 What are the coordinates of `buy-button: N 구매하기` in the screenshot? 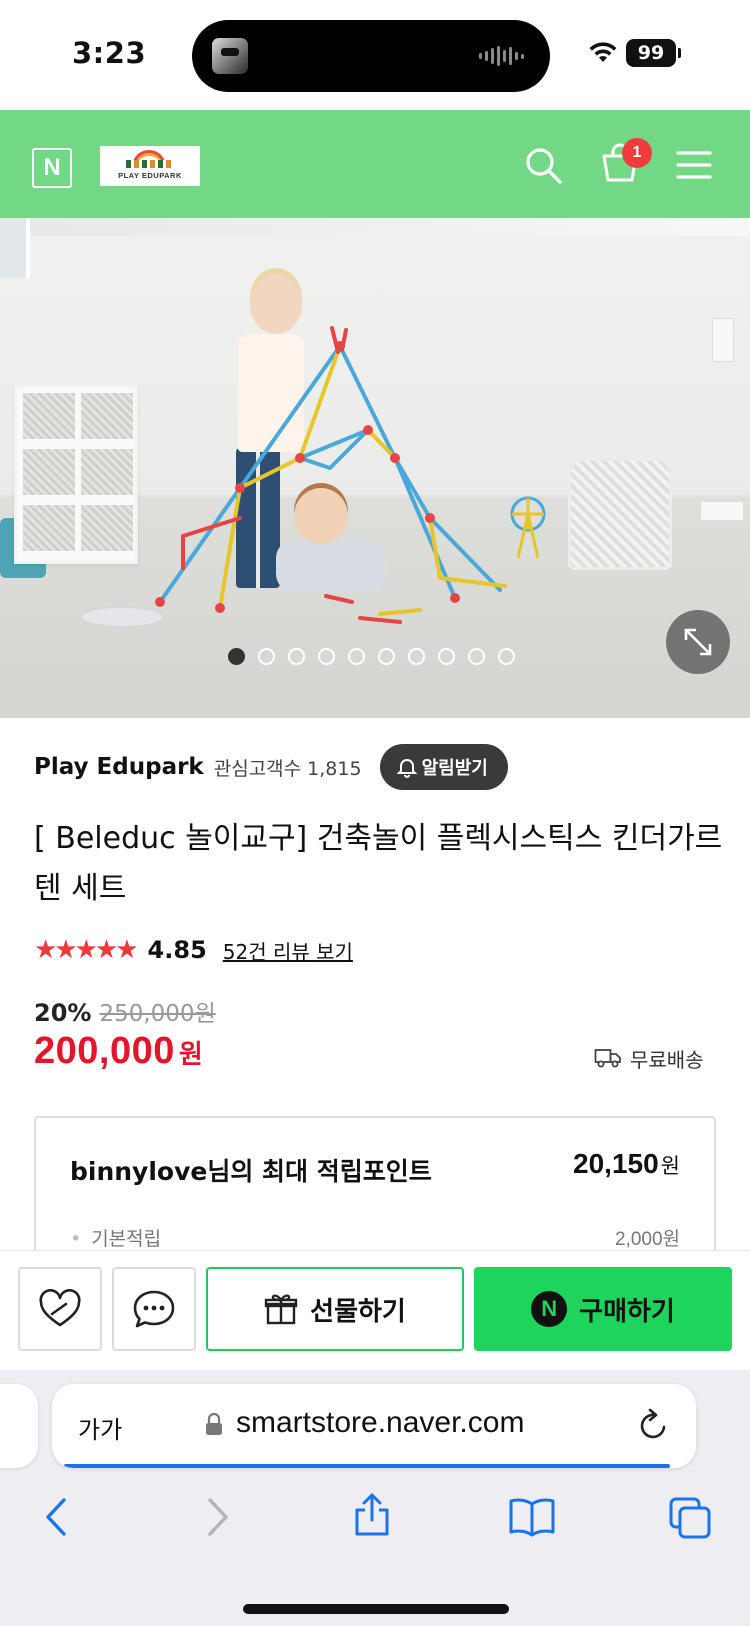 It's located at (603, 1309).